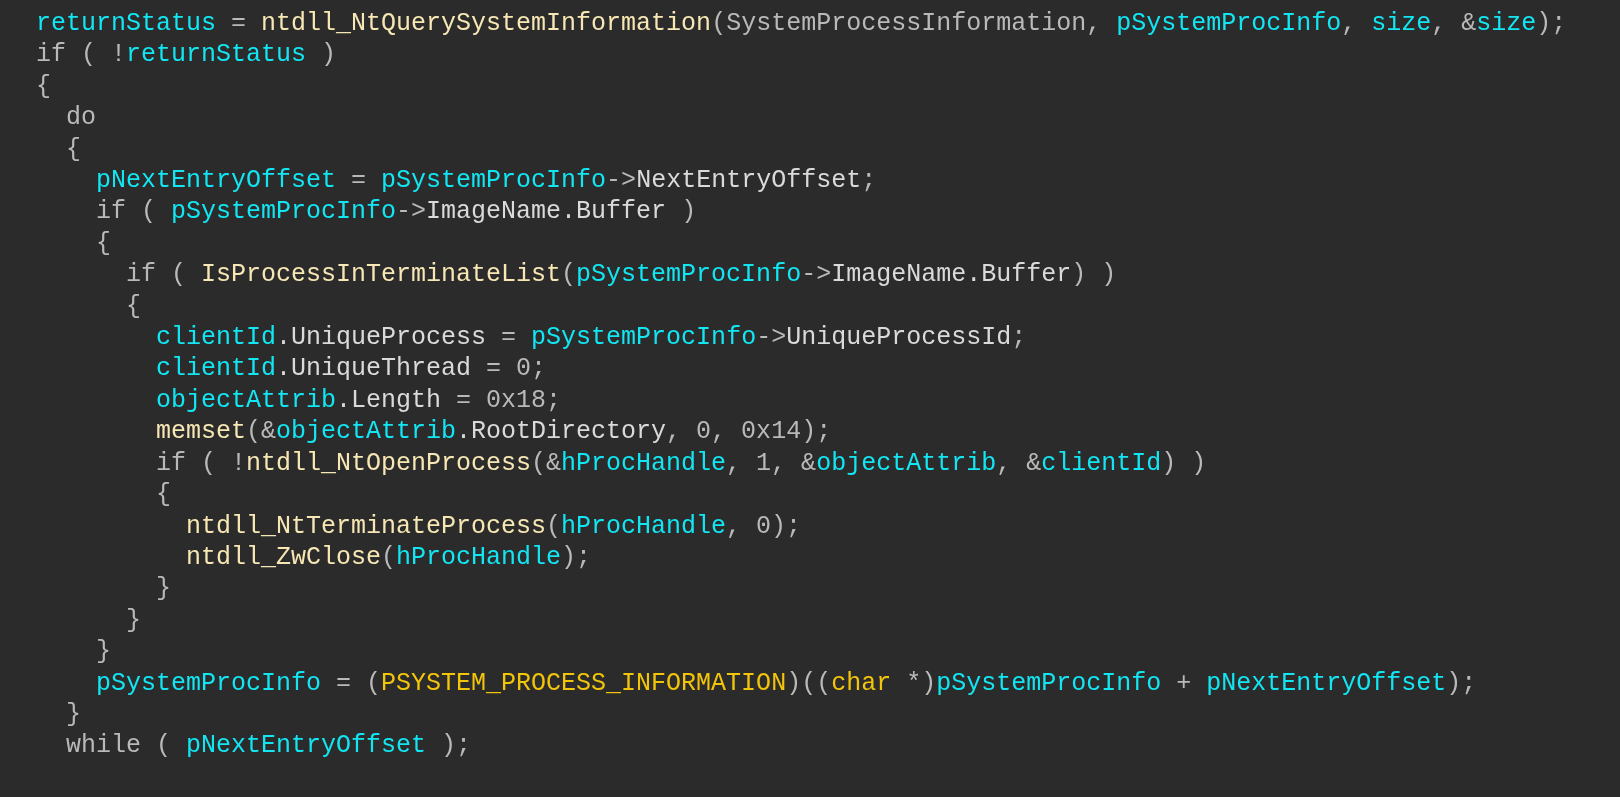 Image resolution: width=1620 pixels, height=797 pixels. Describe the element at coordinates (681, 463) in the screenshot. I see `code-line: if ( !ntdll_NtOpenProcess(&hProcHandle, 1, &objectAttrib, &clientId) )` at that location.